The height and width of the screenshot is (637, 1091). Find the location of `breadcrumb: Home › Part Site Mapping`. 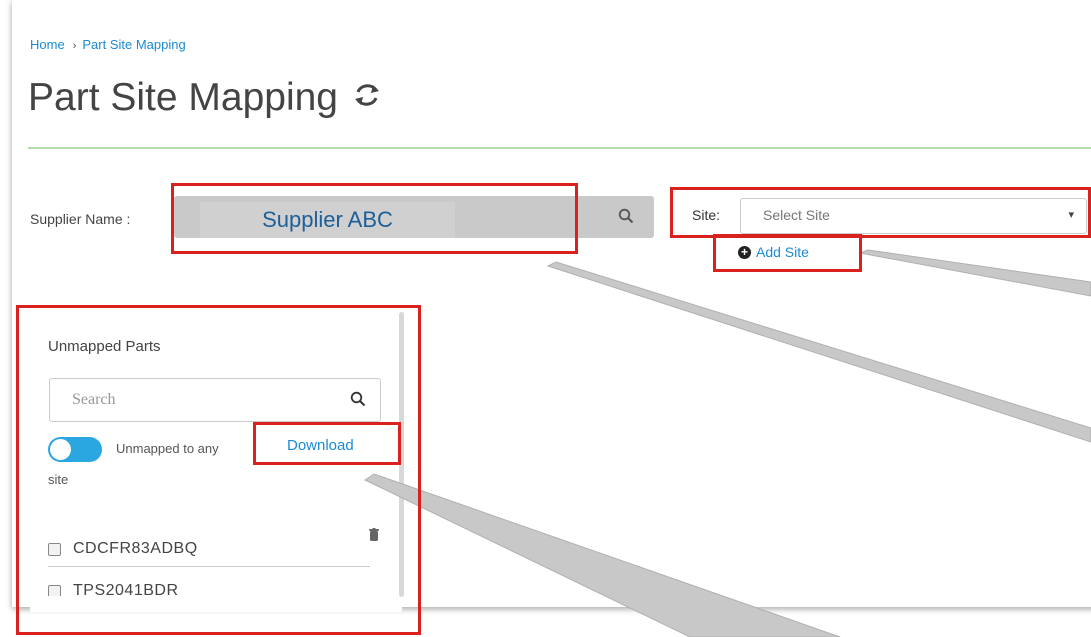

breadcrumb: Home › Part Site Mapping is located at coordinates (108, 44).